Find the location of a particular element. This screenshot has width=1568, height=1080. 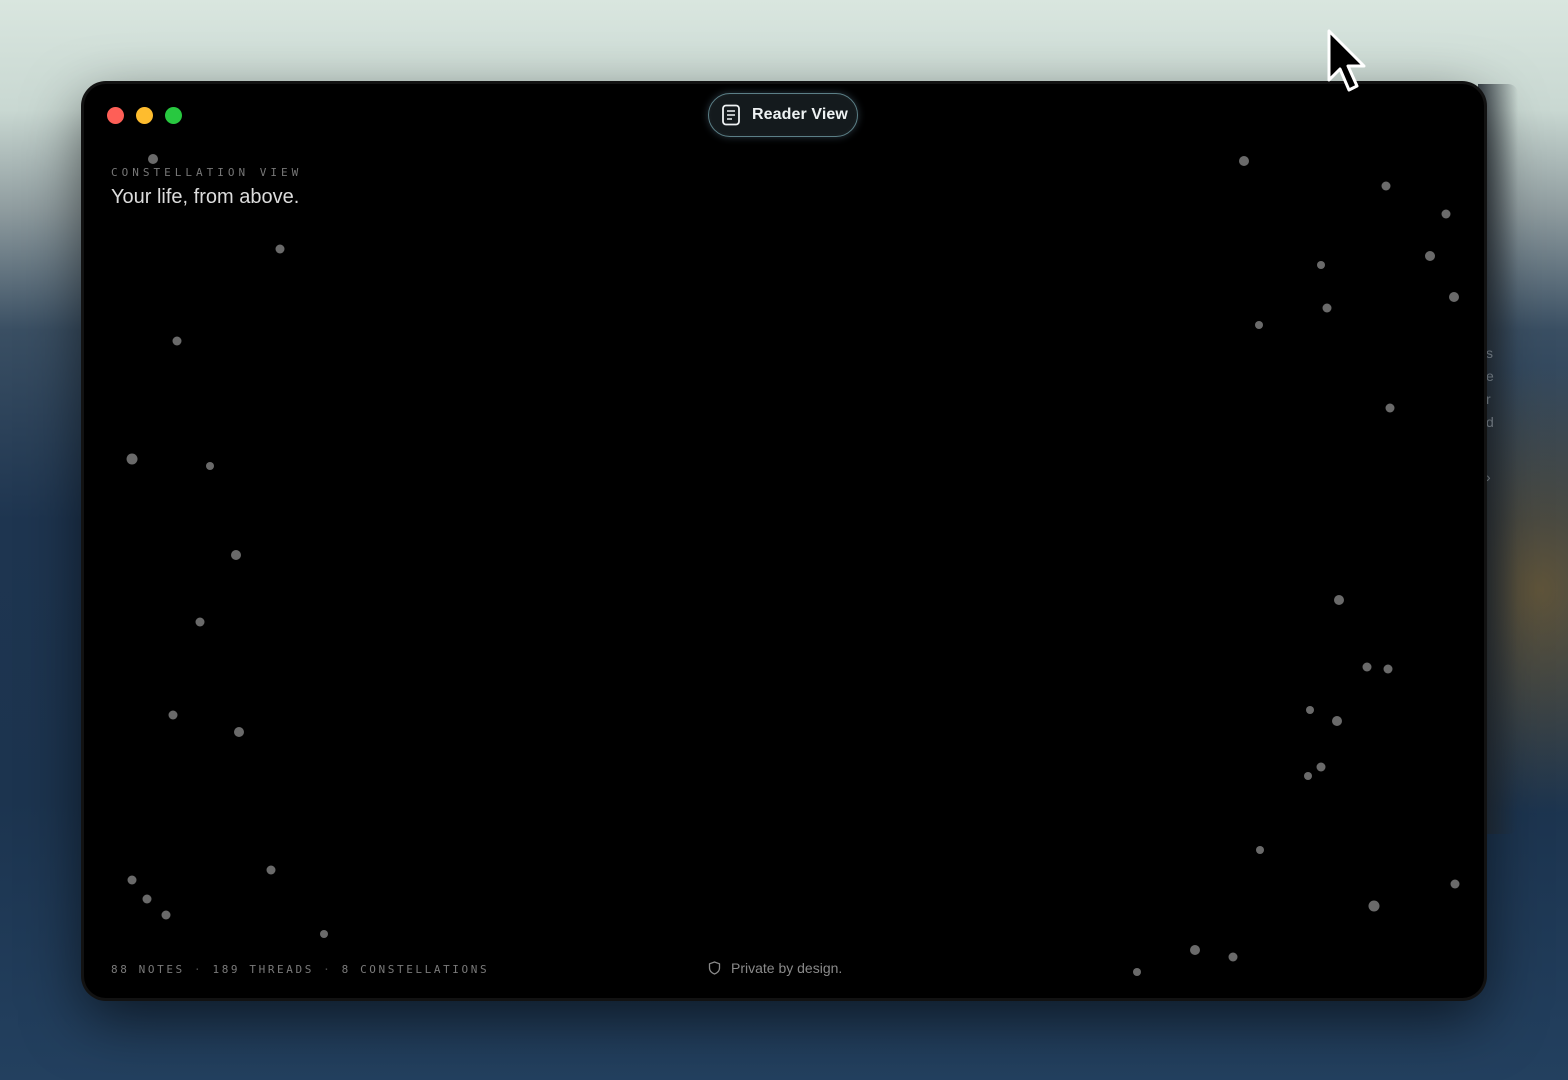

reader-view-label: Reader View is located at coordinates (800, 114).